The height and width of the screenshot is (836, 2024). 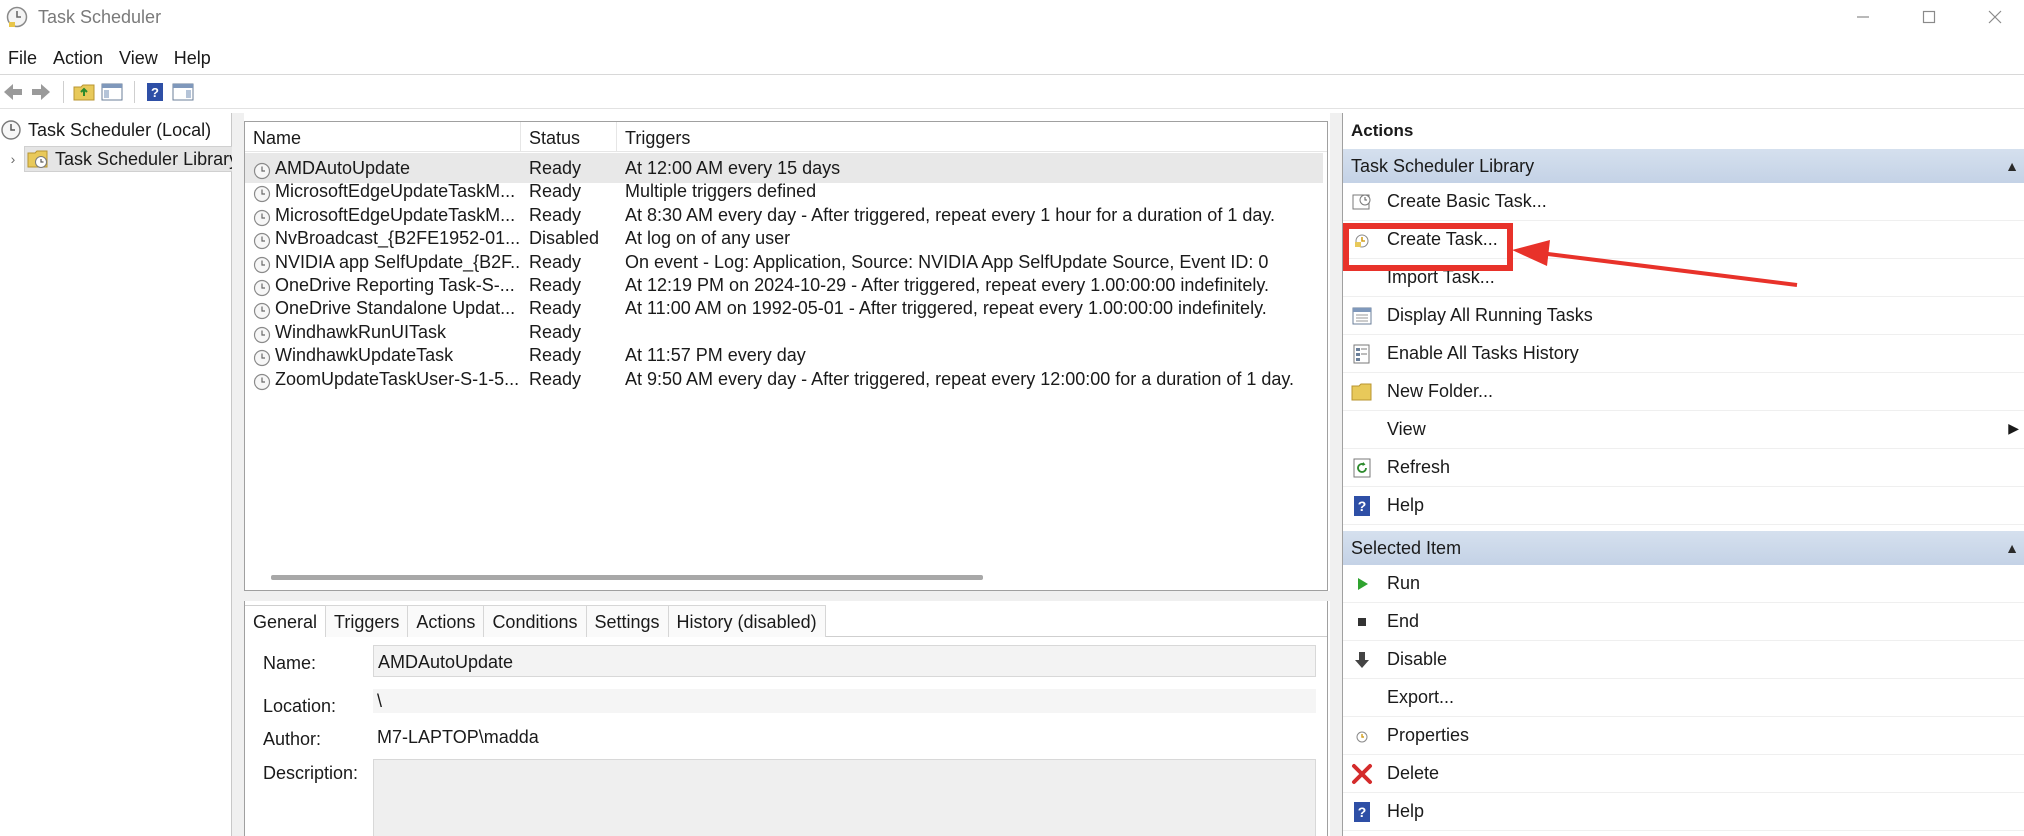 I want to click on tab-settings: Settings, so click(x=627, y=621).